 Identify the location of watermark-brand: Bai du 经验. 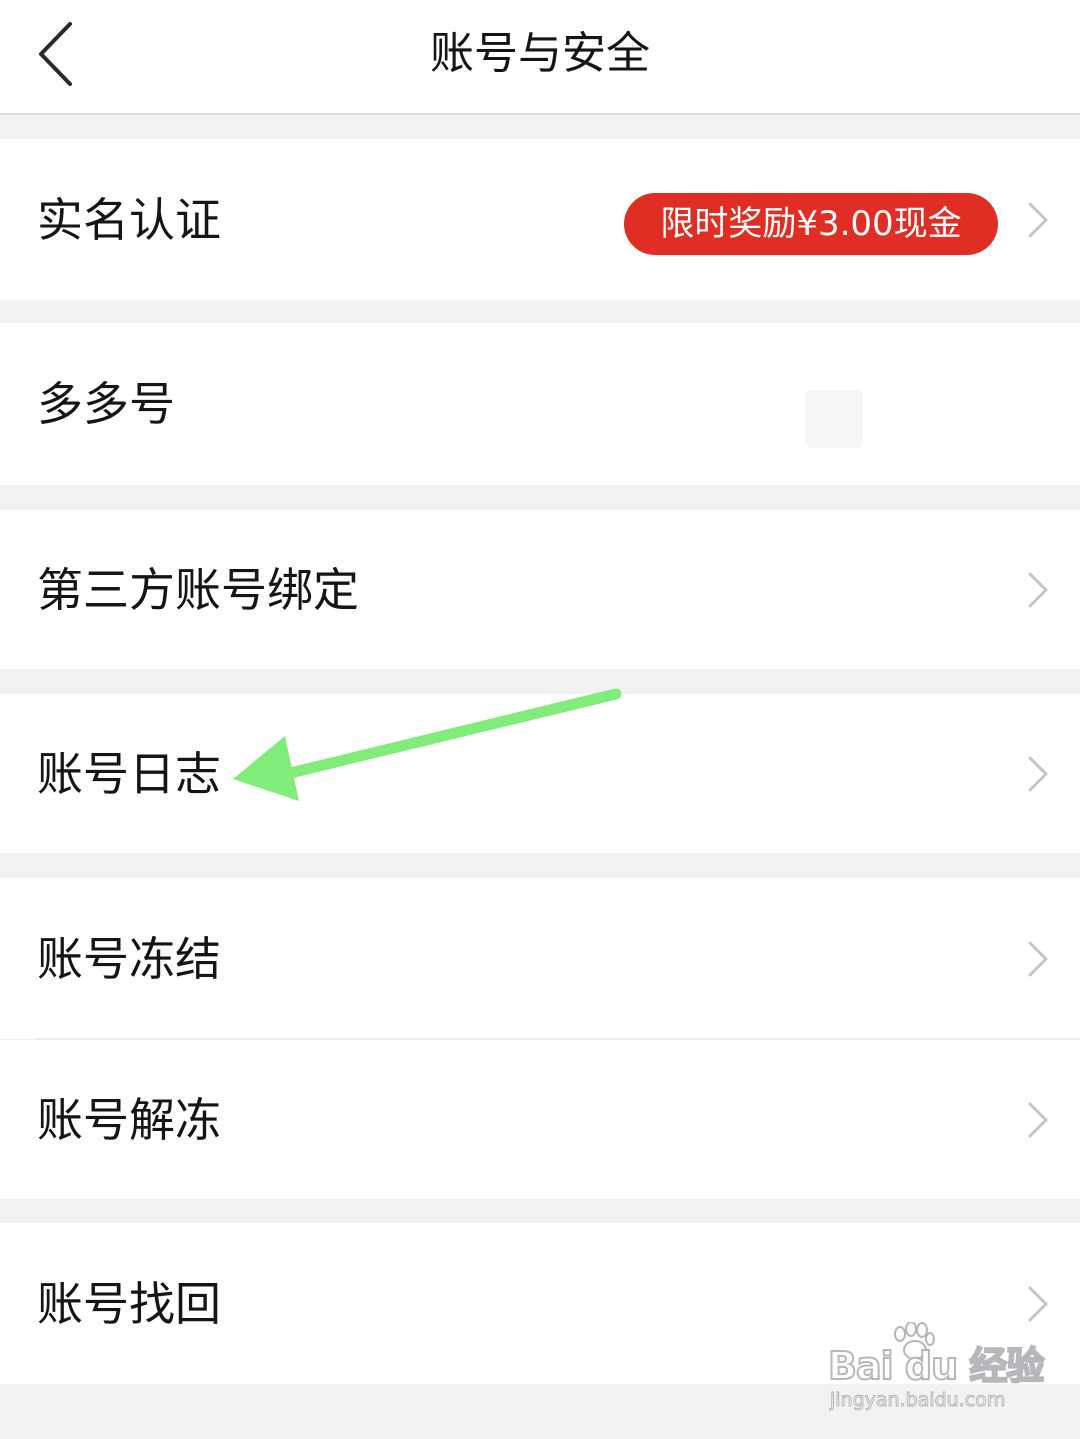
(936, 1366).